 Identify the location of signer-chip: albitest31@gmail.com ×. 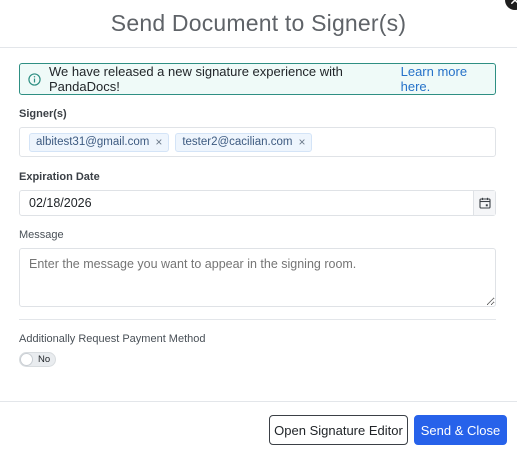
(99, 142).